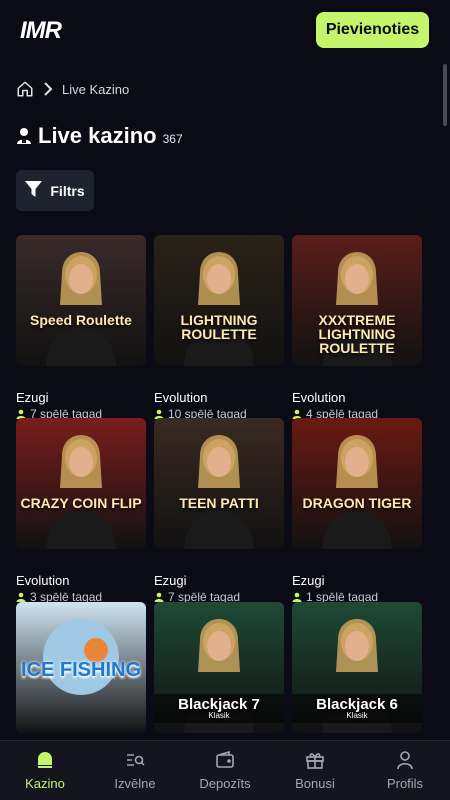  What do you see at coordinates (357, 334) in the screenshot?
I see `game-title: XXXTREME LIGHTNING ROULETTE` at bounding box center [357, 334].